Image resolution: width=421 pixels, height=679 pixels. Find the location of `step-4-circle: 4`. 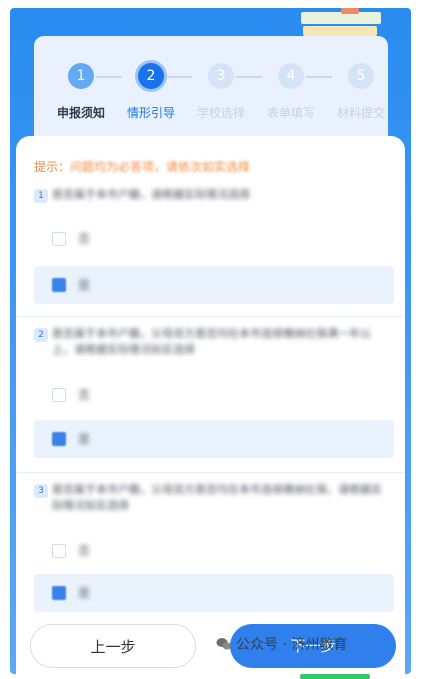

step-4-circle: 4 is located at coordinates (291, 76).